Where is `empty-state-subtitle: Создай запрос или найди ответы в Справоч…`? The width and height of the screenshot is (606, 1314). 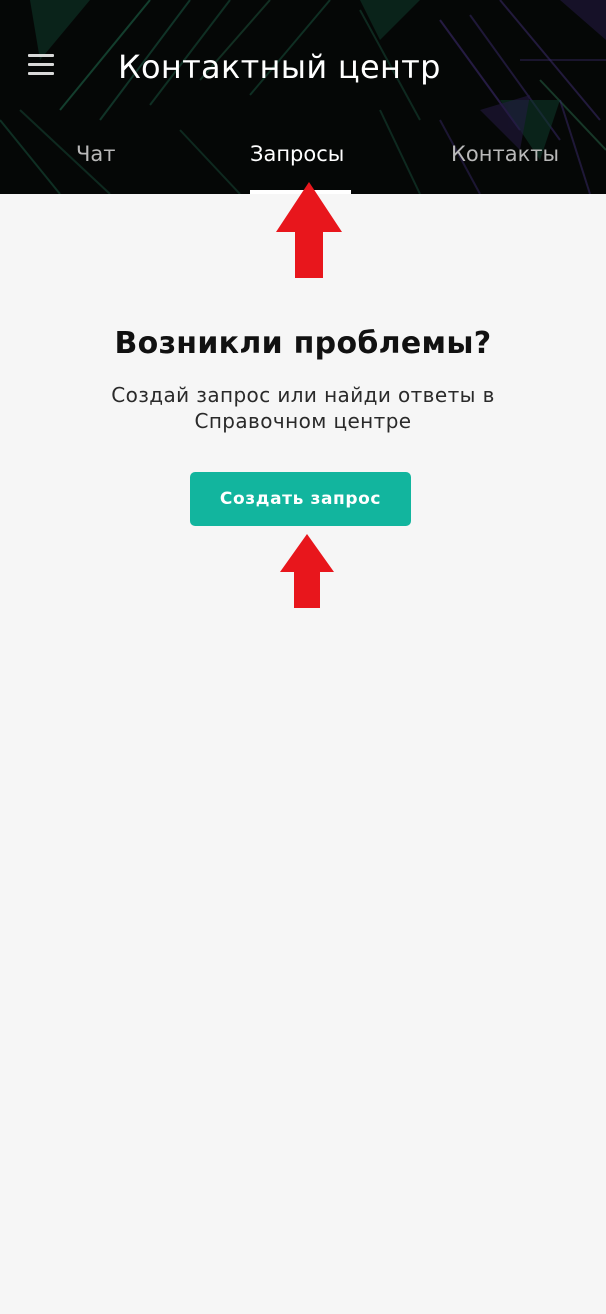 empty-state-subtitle: Создай запрос или найди ответы в Справоч… is located at coordinates (303, 408).